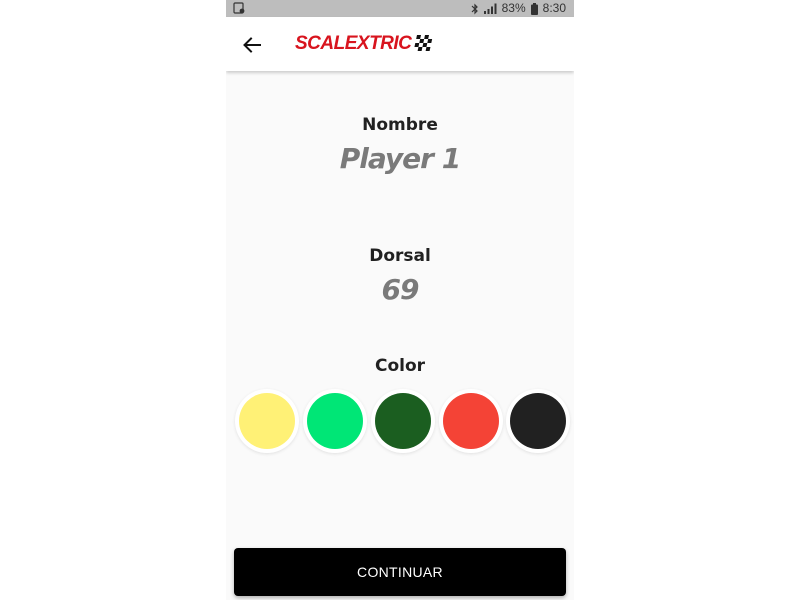 This screenshot has height=600, width=800. Describe the element at coordinates (534, 8) in the screenshot. I see `battery-icon` at that location.